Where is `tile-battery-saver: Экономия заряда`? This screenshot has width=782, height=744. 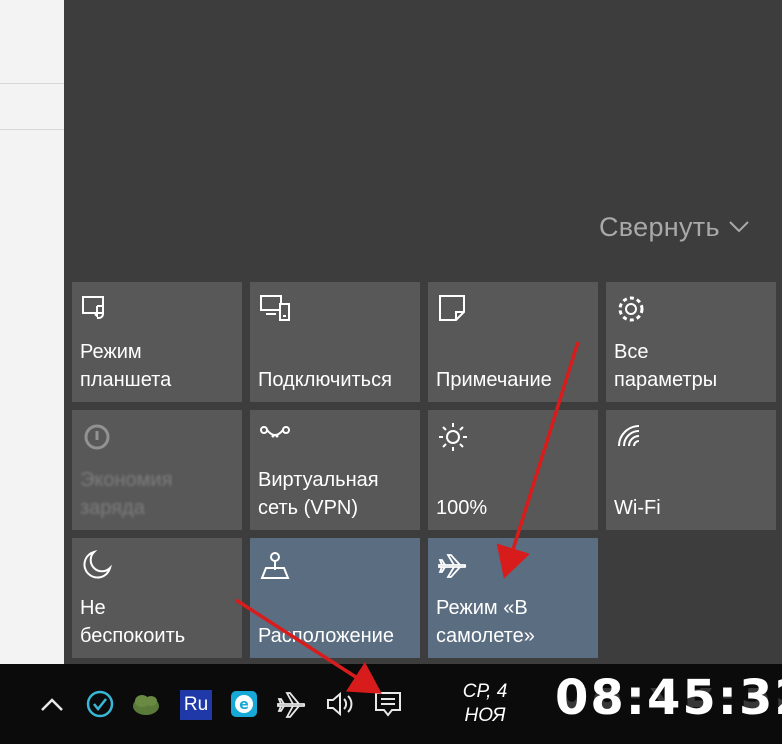 tile-battery-saver: Экономия заряда is located at coordinates (157, 470).